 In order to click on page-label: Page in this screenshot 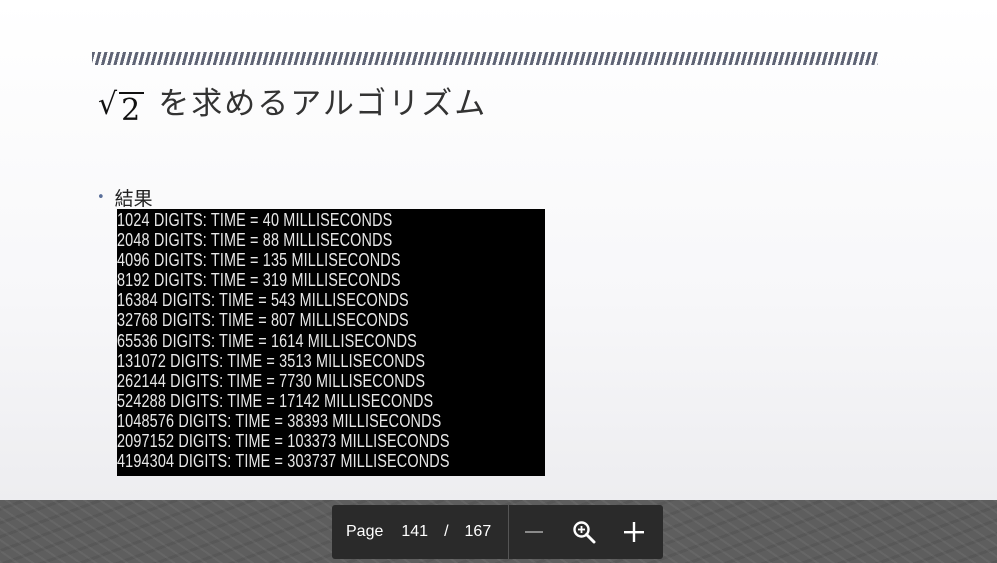, I will do `click(365, 531)`.